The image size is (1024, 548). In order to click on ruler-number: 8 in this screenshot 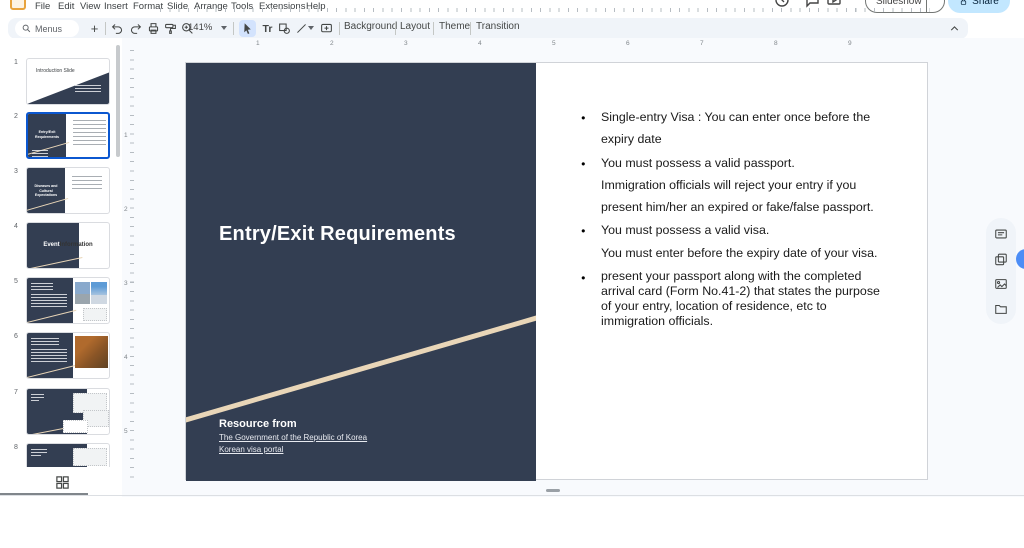, I will do `click(776, 43)`.